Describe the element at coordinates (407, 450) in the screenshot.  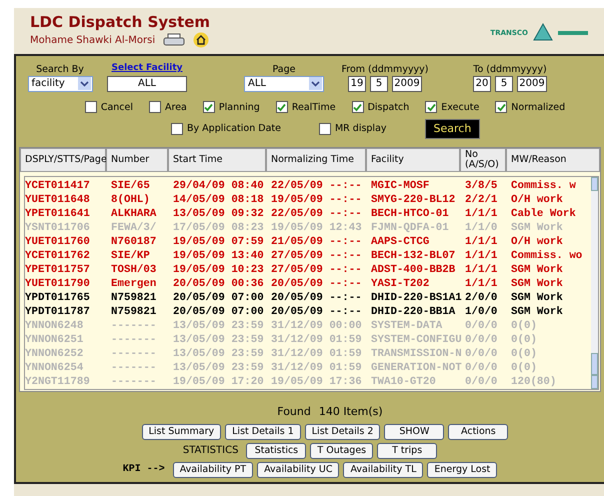
I see `action-button: T trips` at that location.